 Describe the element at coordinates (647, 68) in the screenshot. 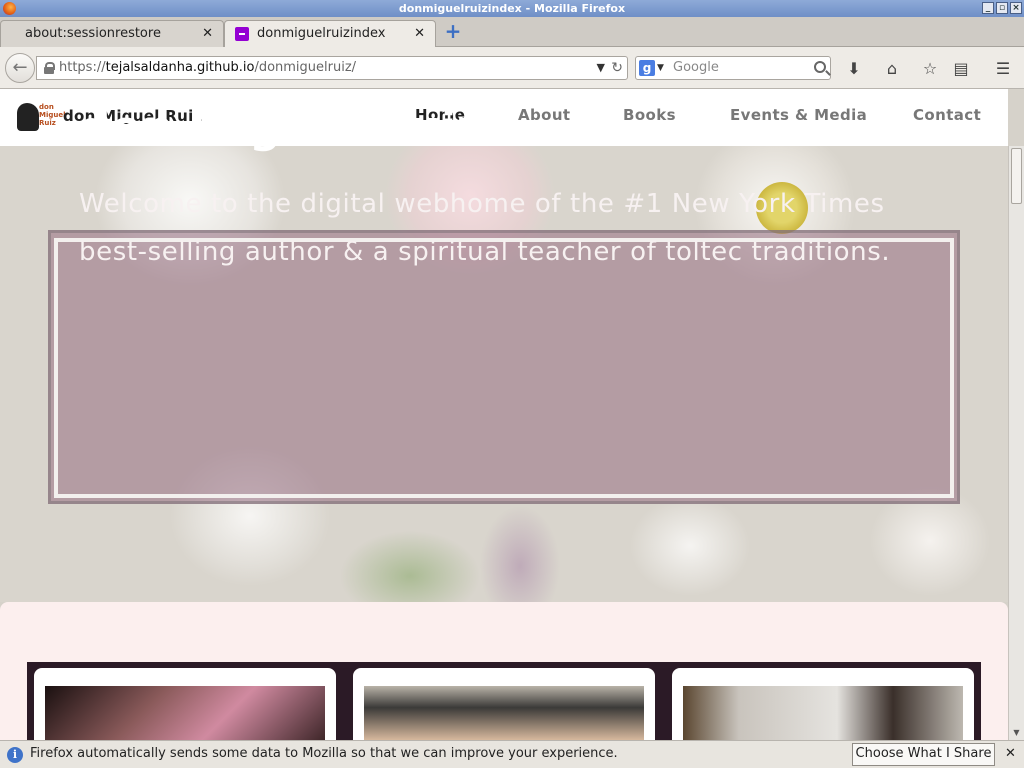

I see `google-icon: g` at that location.